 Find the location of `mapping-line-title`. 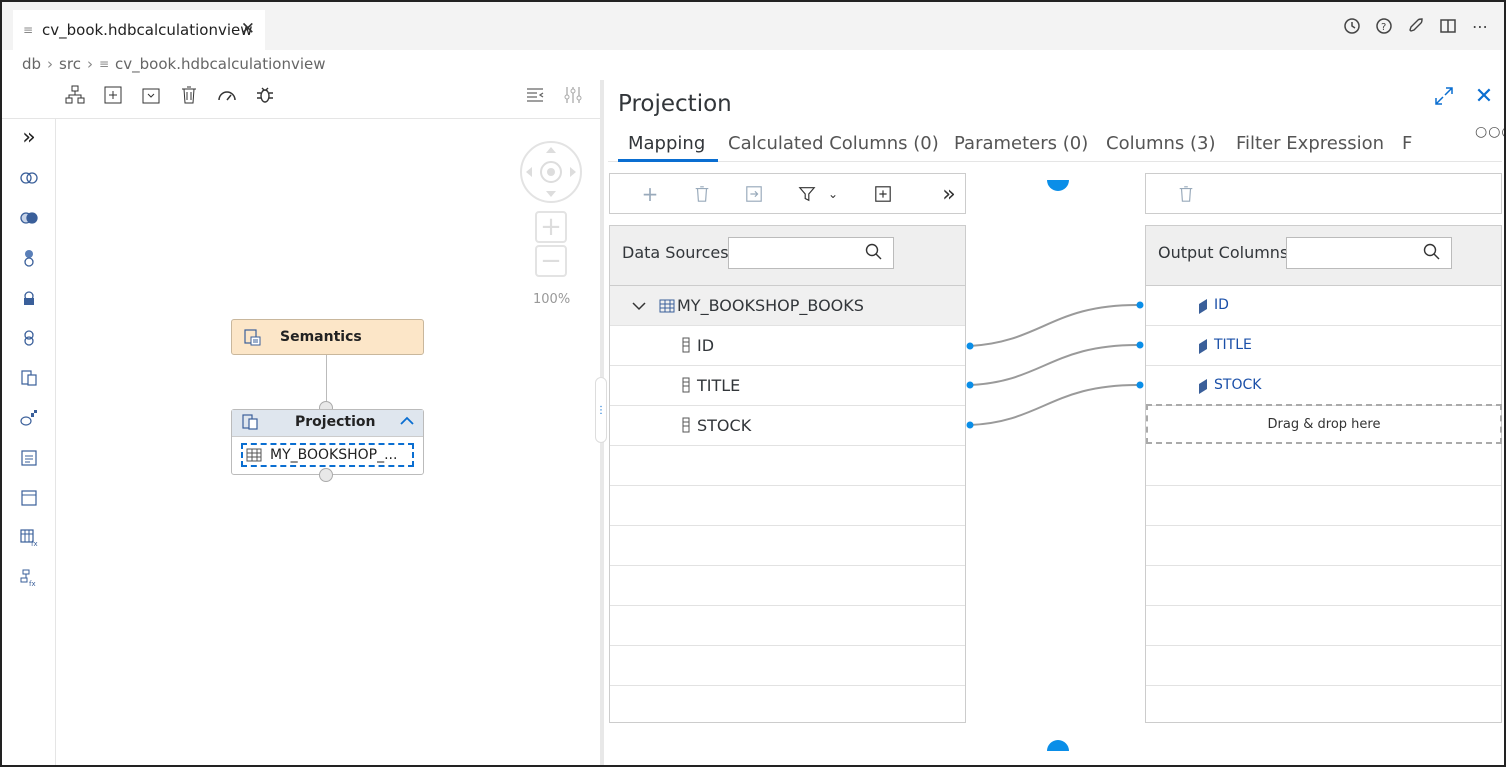

mapping-line-title is located at coordinates (1055, 364).